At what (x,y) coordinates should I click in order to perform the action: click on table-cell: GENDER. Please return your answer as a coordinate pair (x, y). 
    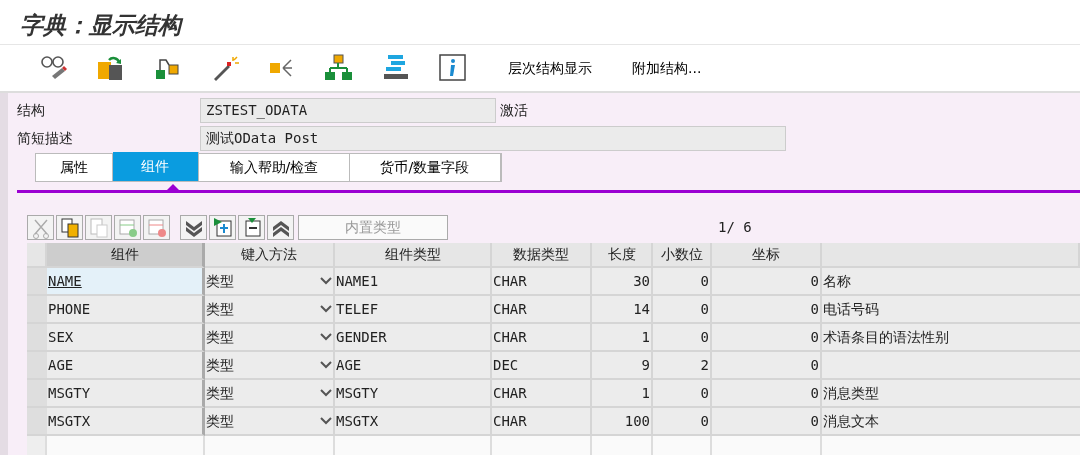
    Looking at the image, I should click on (413, 337).